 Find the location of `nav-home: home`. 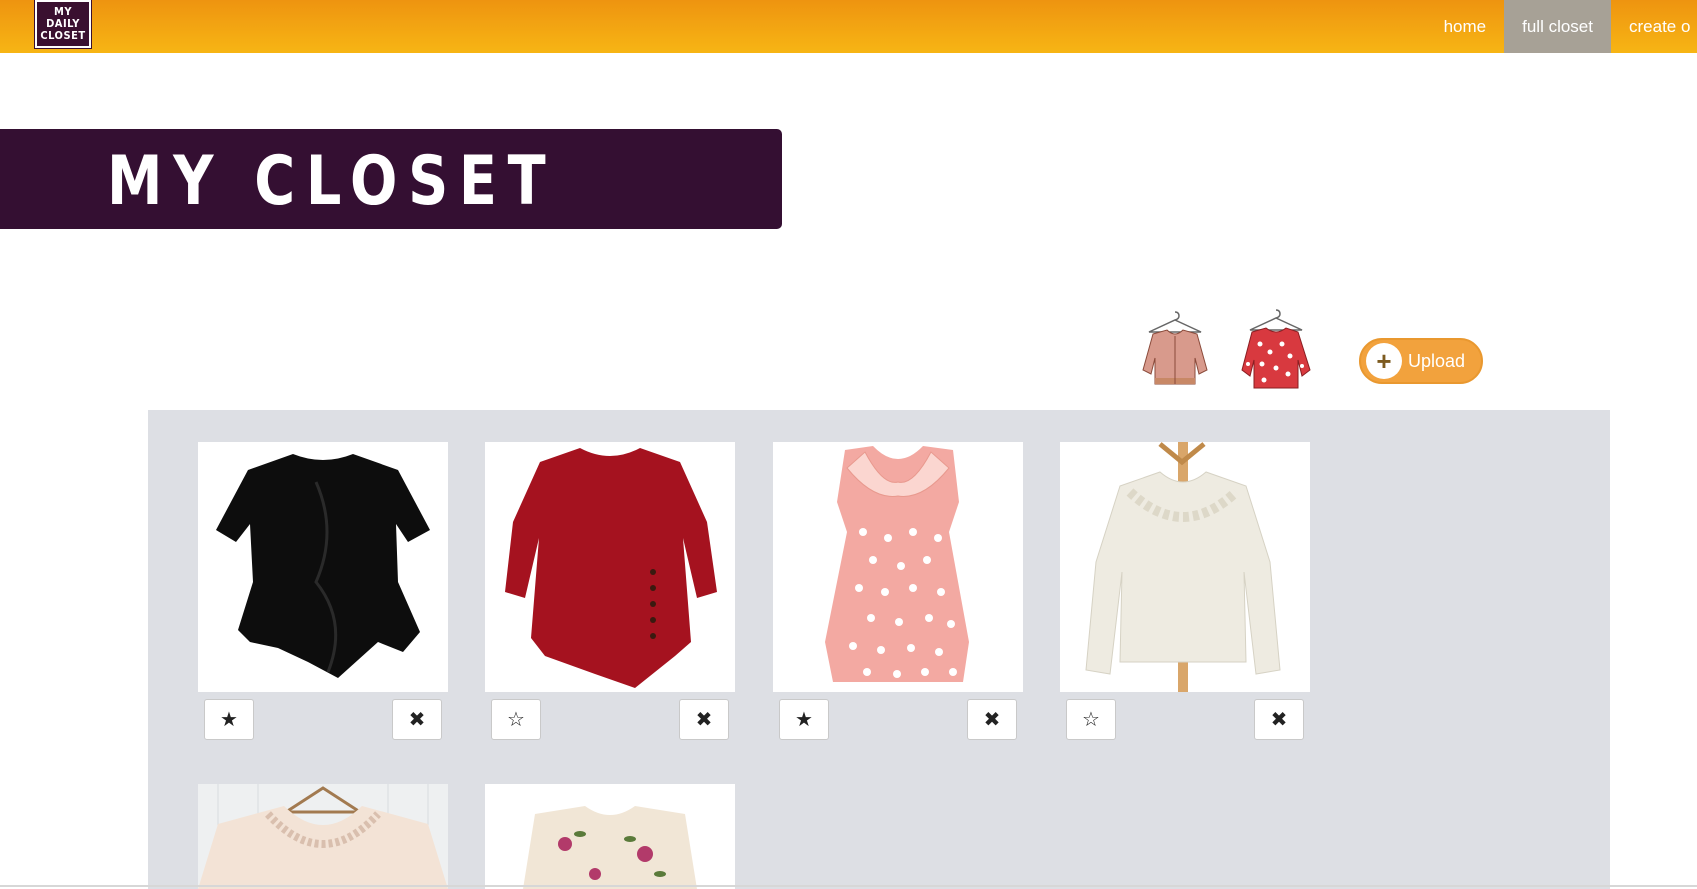

nav-home: home is located at coordinates (1465, 26).